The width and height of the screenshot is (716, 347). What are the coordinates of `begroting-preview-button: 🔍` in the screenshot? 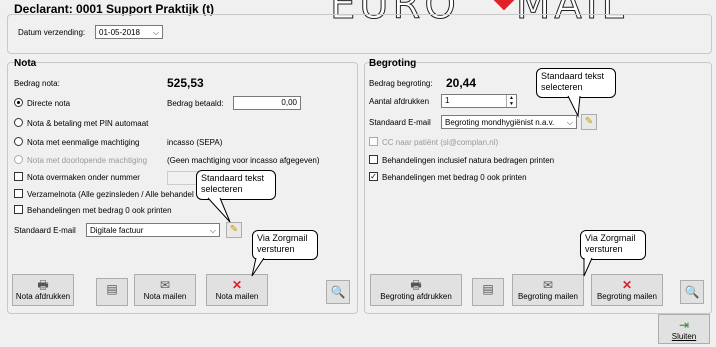 It's located at (692, 292).